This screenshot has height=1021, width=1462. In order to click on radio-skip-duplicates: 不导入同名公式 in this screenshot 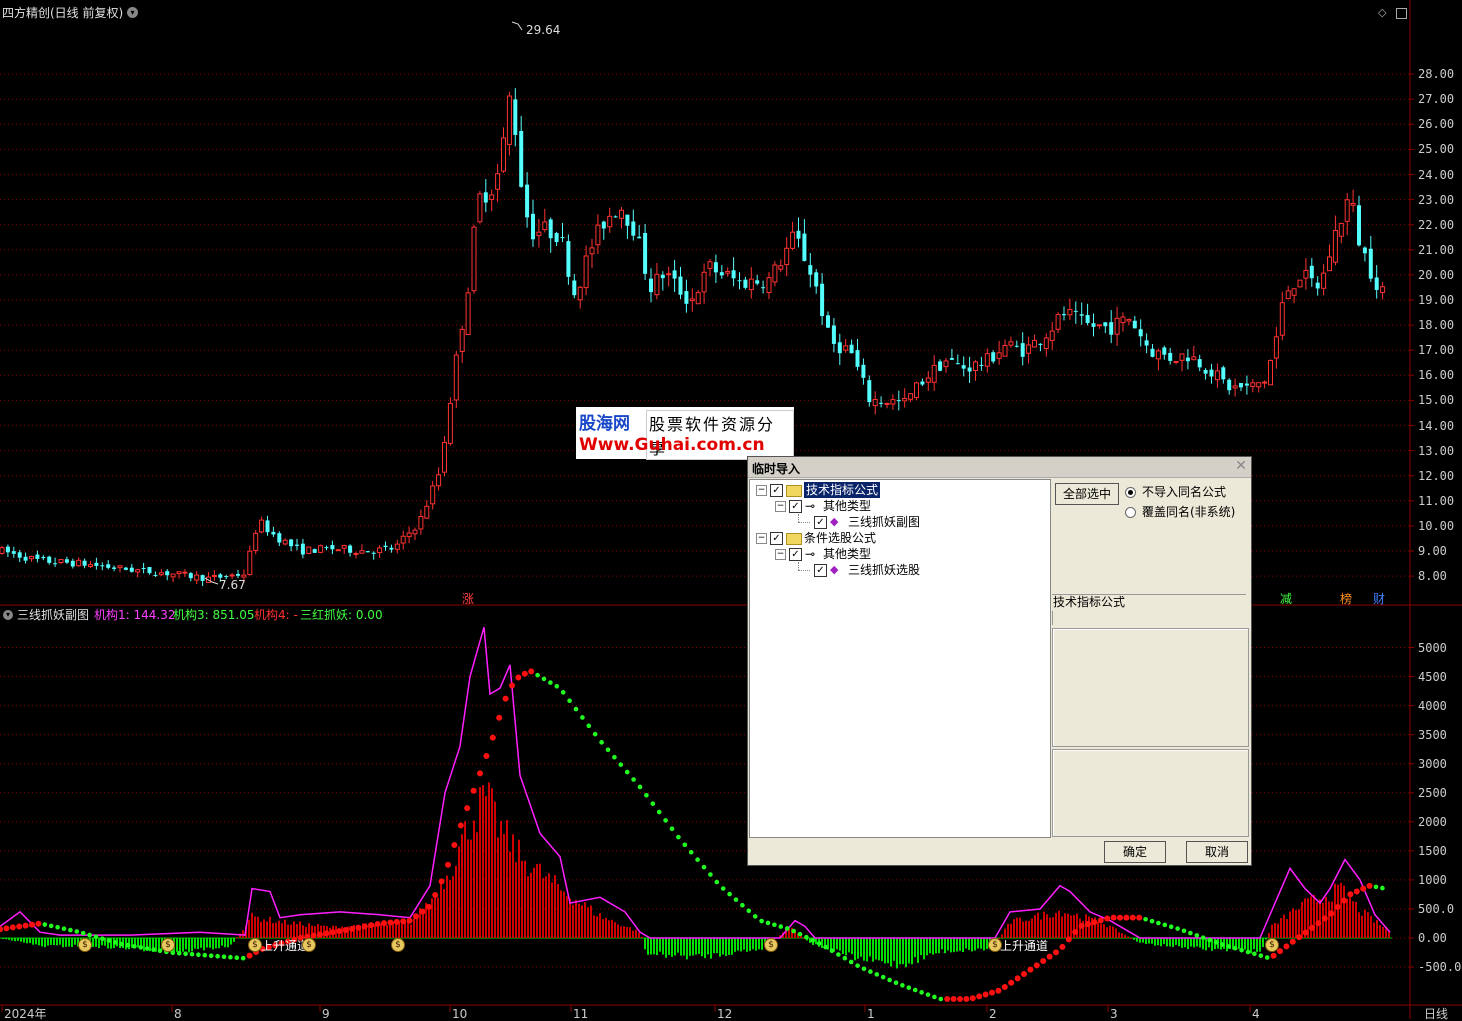, I will do `click(1185, 493)`.